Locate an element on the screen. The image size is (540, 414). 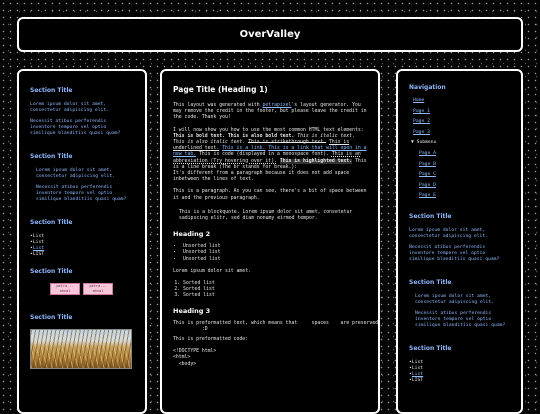
nav-item-page-e: Page E is located at coordinates (464, 196).